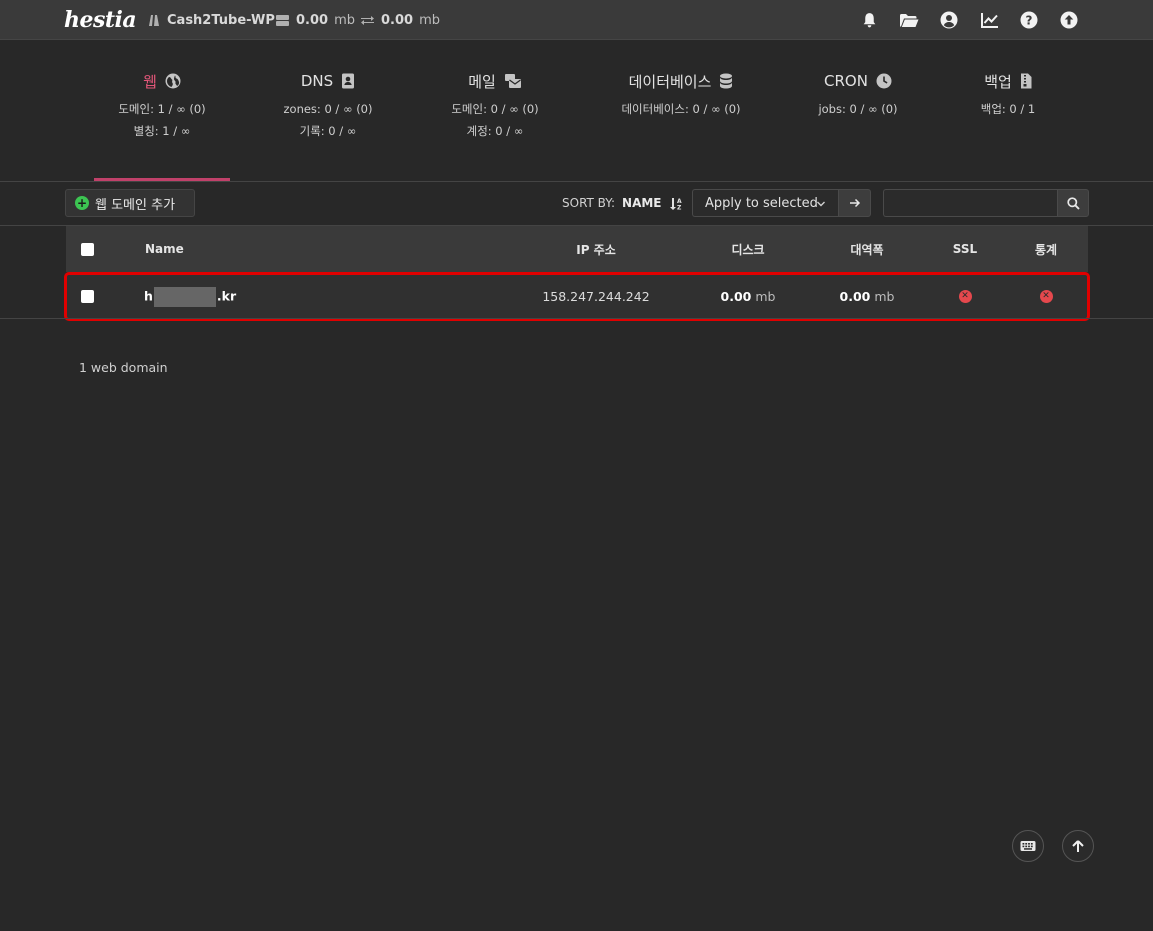 The width and height of the screenshot is (1153, 931). Describe the element at coordinates (858, 109) in the screenshot. I see `tab-cron-jobs: jobs: 0 / ∞ (0)` at that location.